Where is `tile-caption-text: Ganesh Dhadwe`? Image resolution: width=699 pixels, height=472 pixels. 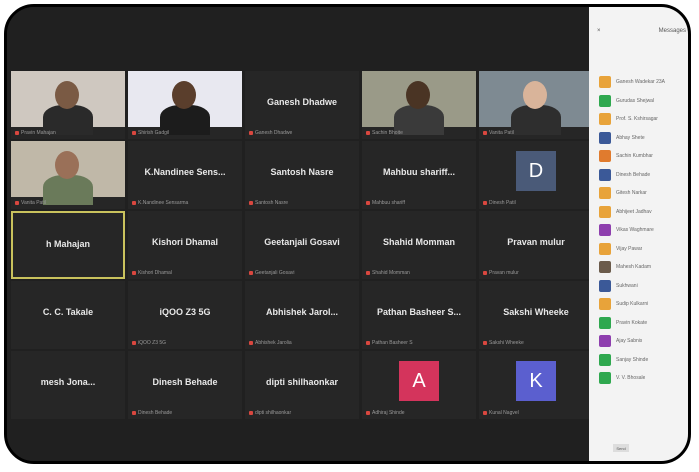
tile-caption-text: Ganesh Dhadwe is located at coordinates (274, 133).